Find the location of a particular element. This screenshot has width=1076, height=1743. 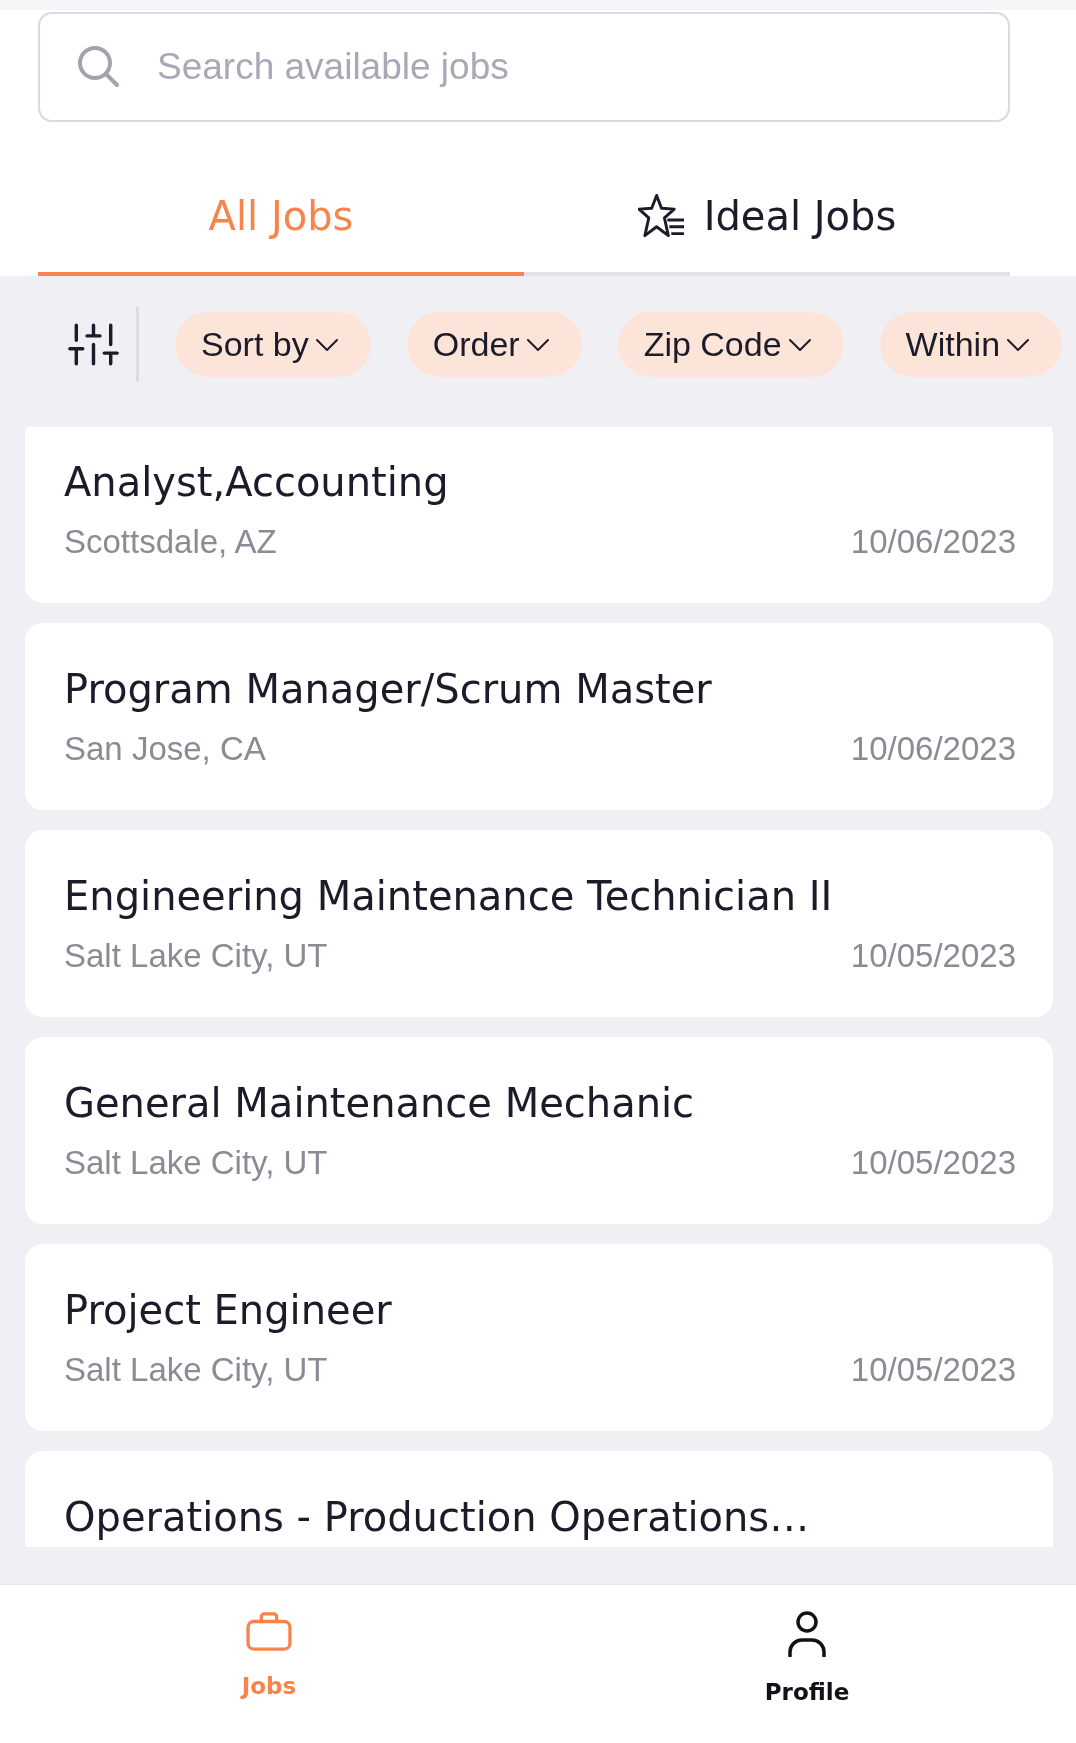

person-icon is located at coordinates (807, 1634).